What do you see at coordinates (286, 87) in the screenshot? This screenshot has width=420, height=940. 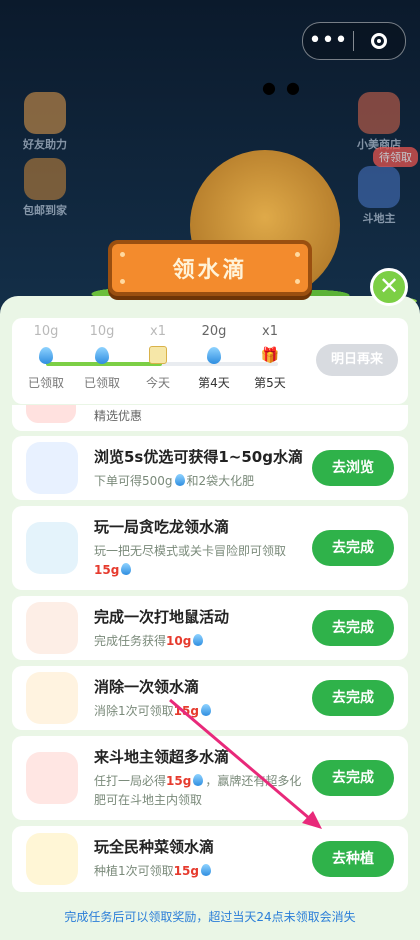 I see `bugs-decoration: ●●` at bounding box center [286, 87].